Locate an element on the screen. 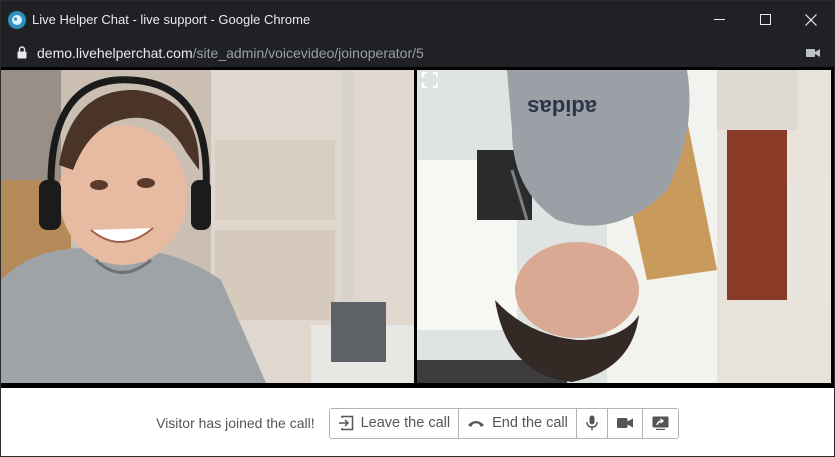 The image size is (835, 457). lock-icon is located at coordinates (22, 52).